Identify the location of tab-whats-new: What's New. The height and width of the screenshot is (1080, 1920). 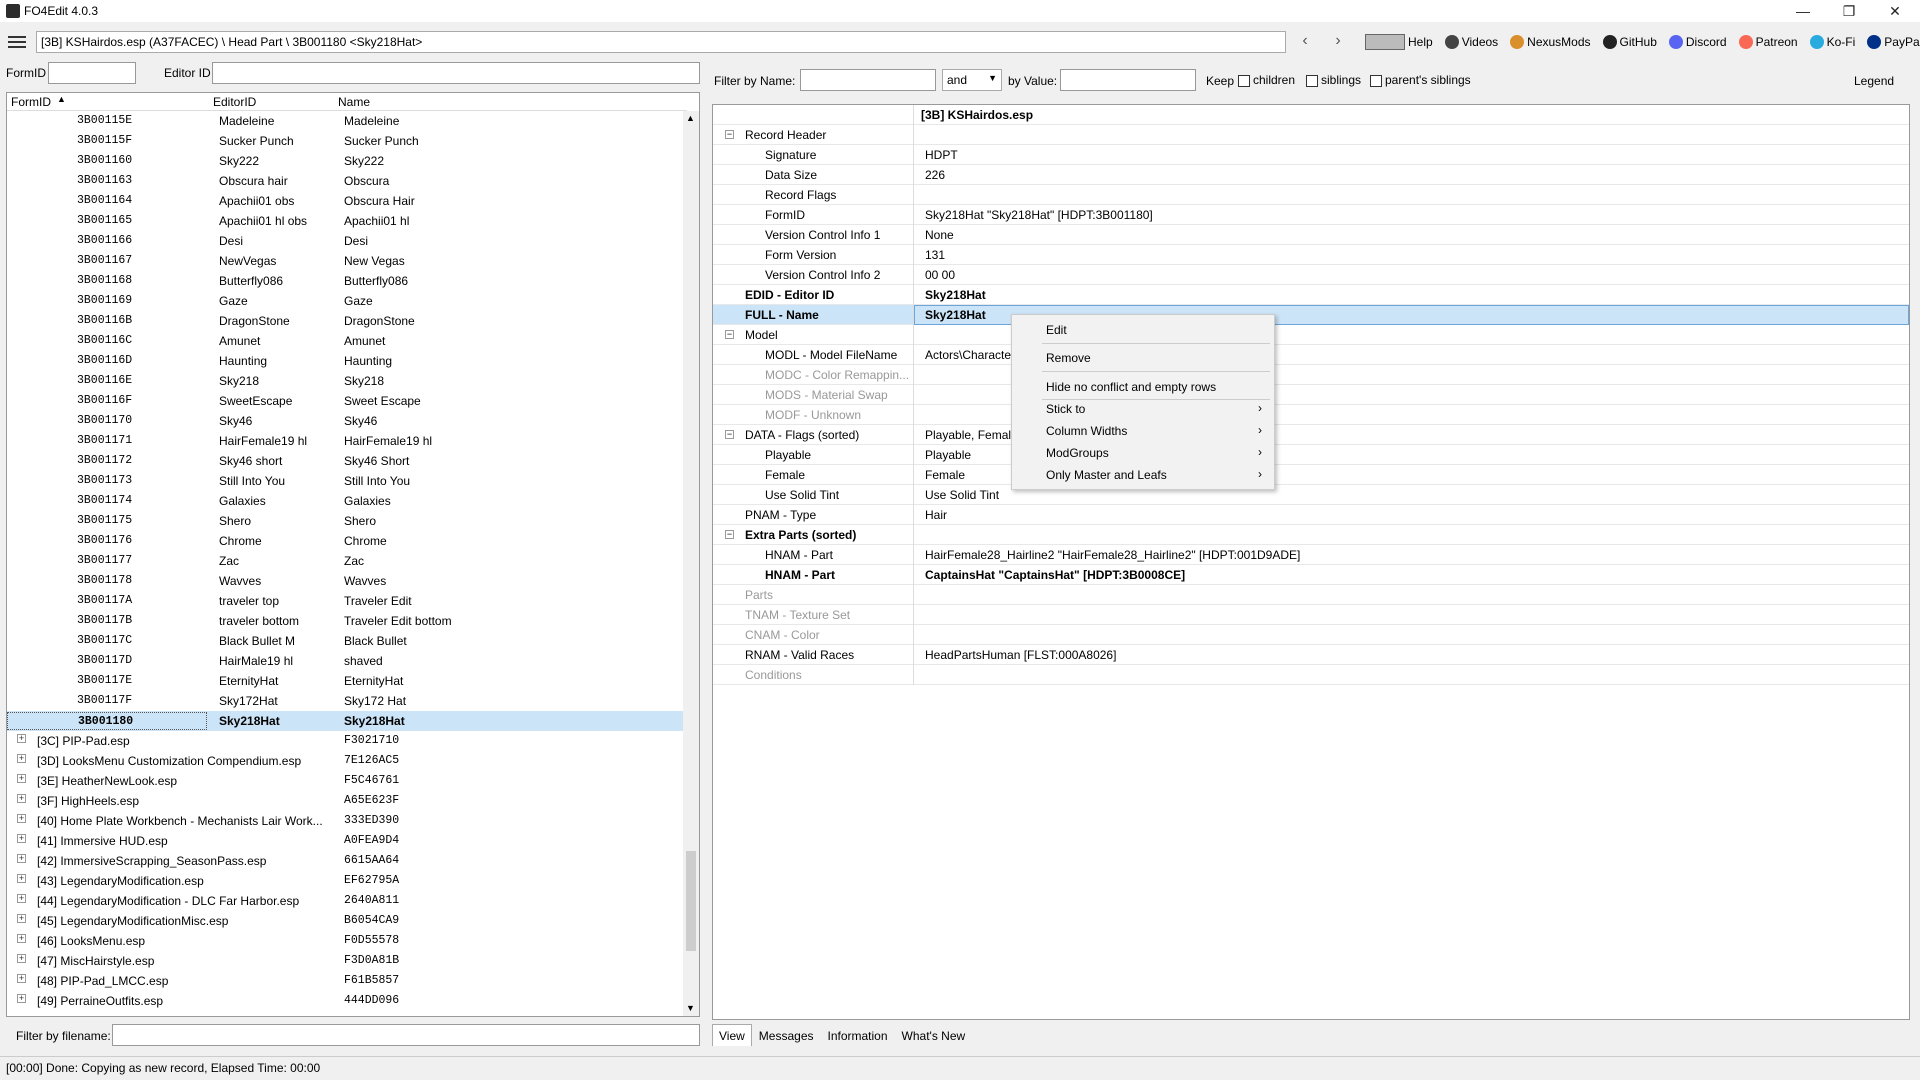
(934, 1035).